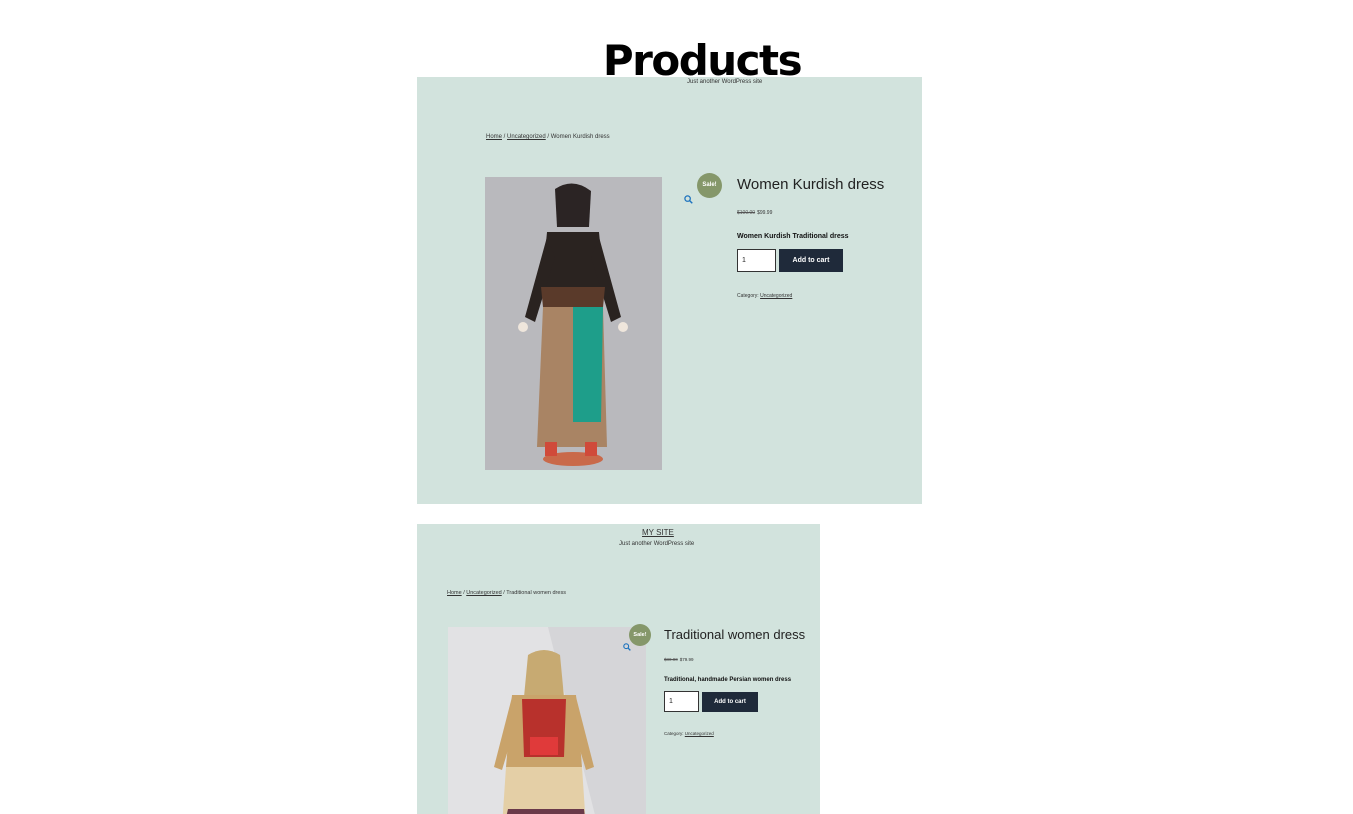  What do you see at coordinates (746, 213) in the screenshot?
I see `price-old: $100.00` at bounding box center [746, 213].